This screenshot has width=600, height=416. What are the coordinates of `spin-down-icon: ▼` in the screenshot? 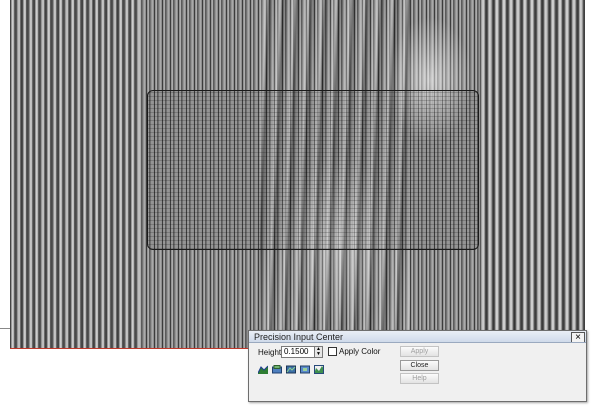 It's located at (318, 354).